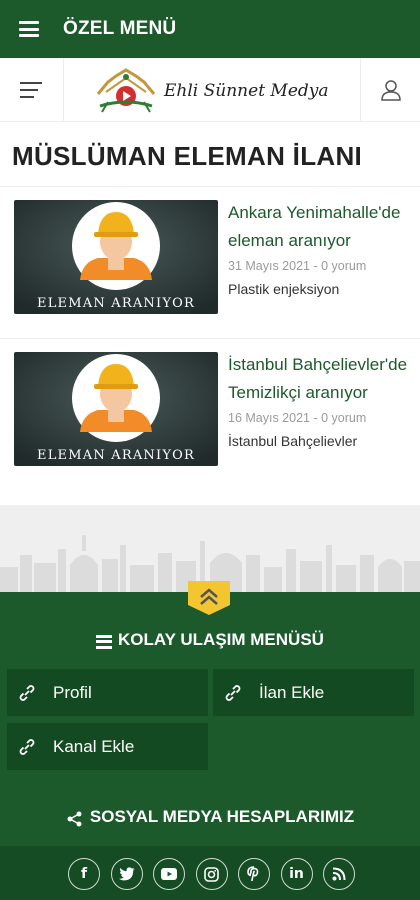  What do you see at coordinates (292, 692) in the screenshot?
I see `quick-link-label: İlan Ekle` at bounding box center [292, 692].